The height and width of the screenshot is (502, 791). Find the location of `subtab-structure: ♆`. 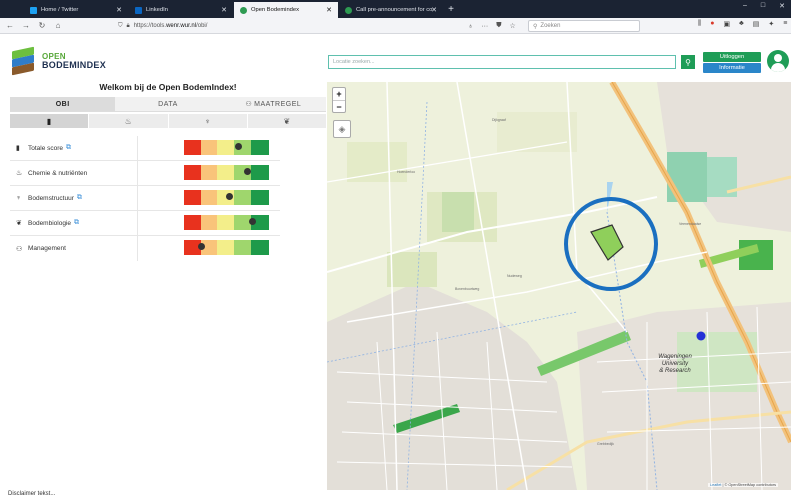

subtab-structure: ♆ is located at coordinates (207, 121).